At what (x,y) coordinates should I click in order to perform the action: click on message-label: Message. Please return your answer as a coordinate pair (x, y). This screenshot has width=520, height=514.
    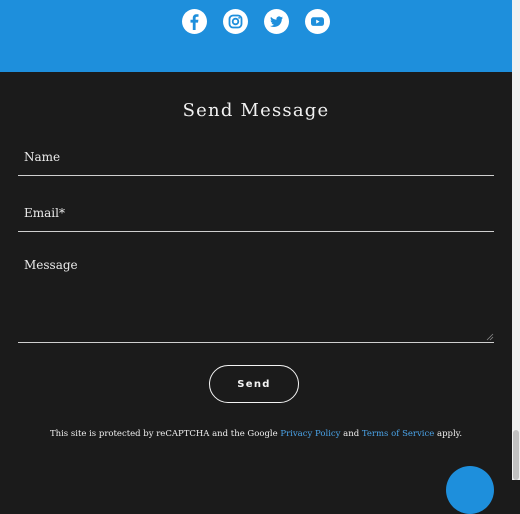
    Looking at the image, I should click on (51, 265).